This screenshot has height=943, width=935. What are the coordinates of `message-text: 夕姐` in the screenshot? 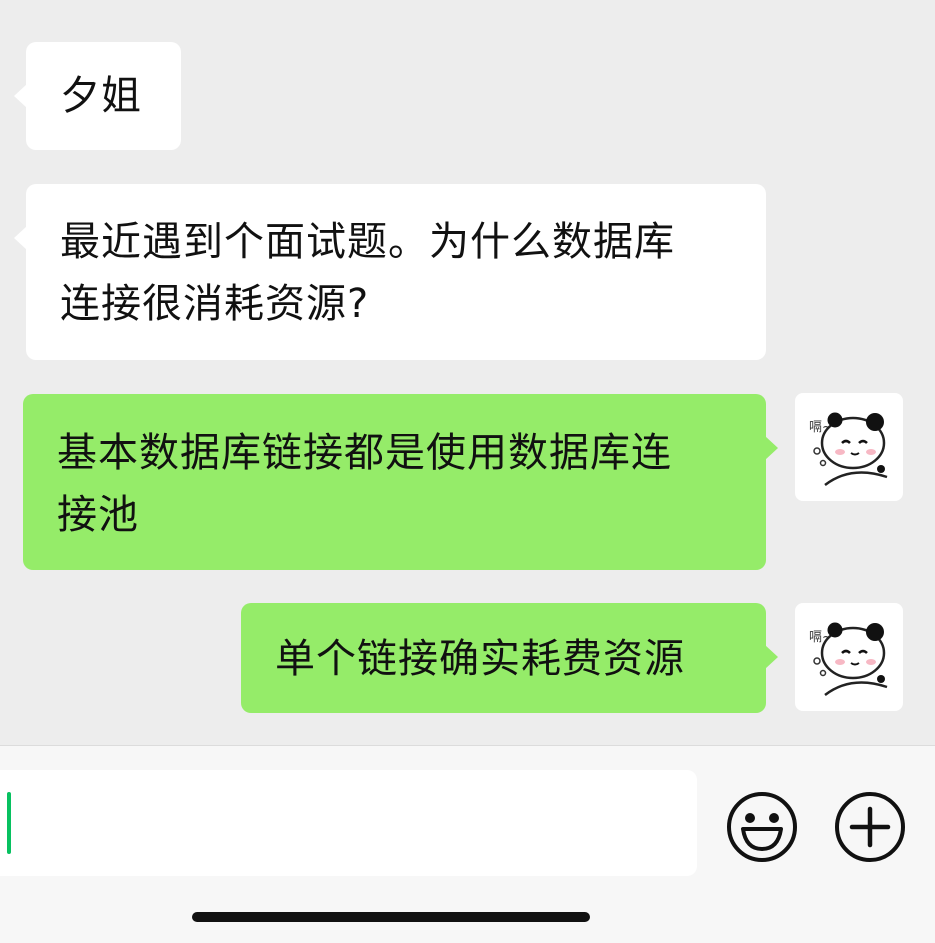 It's located at (101, 96).